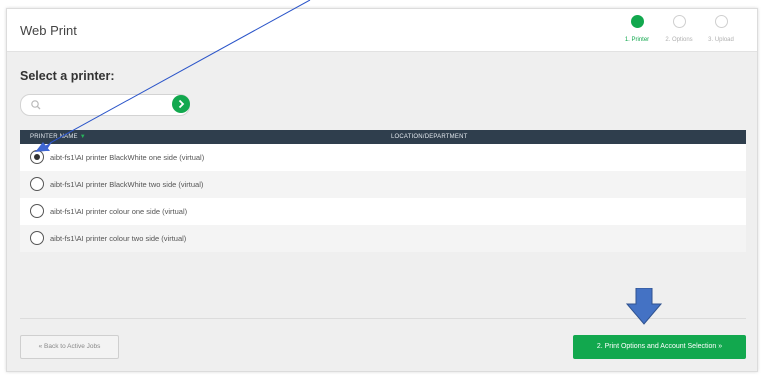 The height and width of the screenshot is (376, 763). Describe the element at coordinates (58, 137) in the screenshot. I see `column-header-printer-name: PRINTER NAME ▼` at that location.